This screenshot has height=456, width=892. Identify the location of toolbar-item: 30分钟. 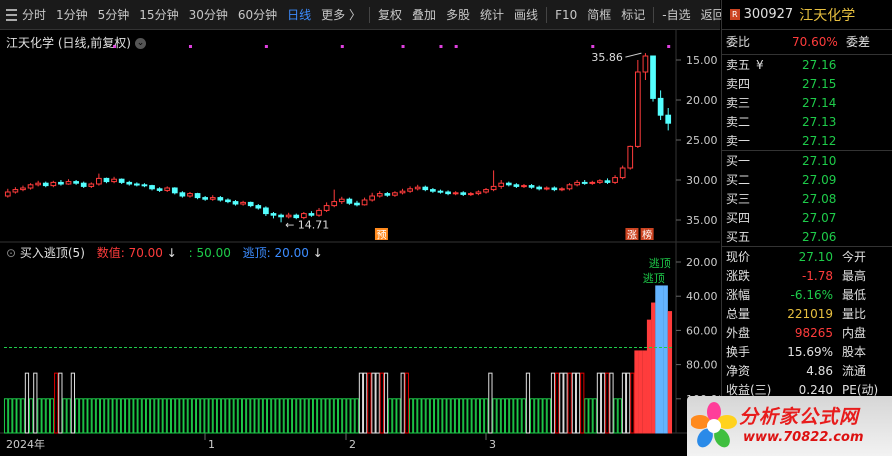
(208, 15).